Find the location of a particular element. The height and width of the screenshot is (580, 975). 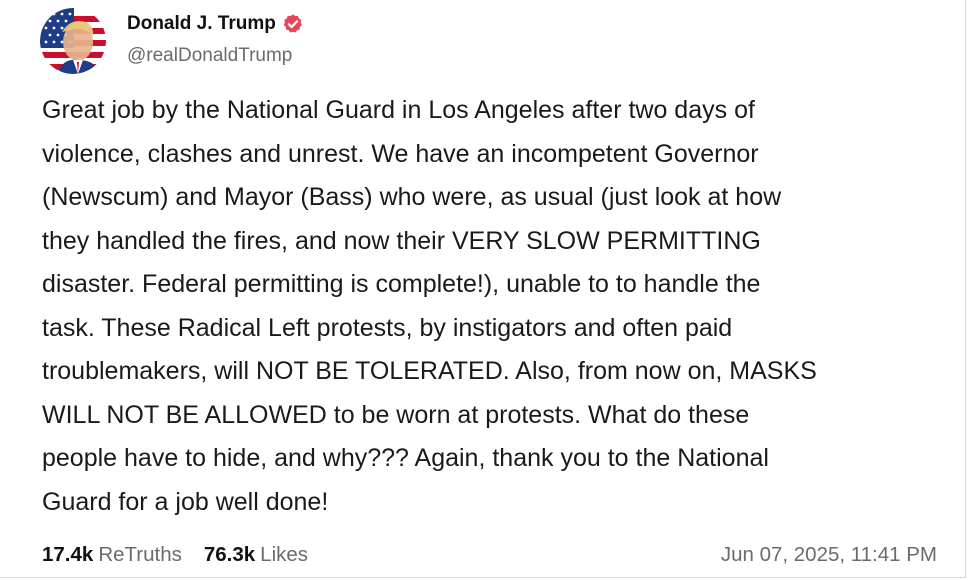

likes-label: Likes is located at coordinates (284, 554).